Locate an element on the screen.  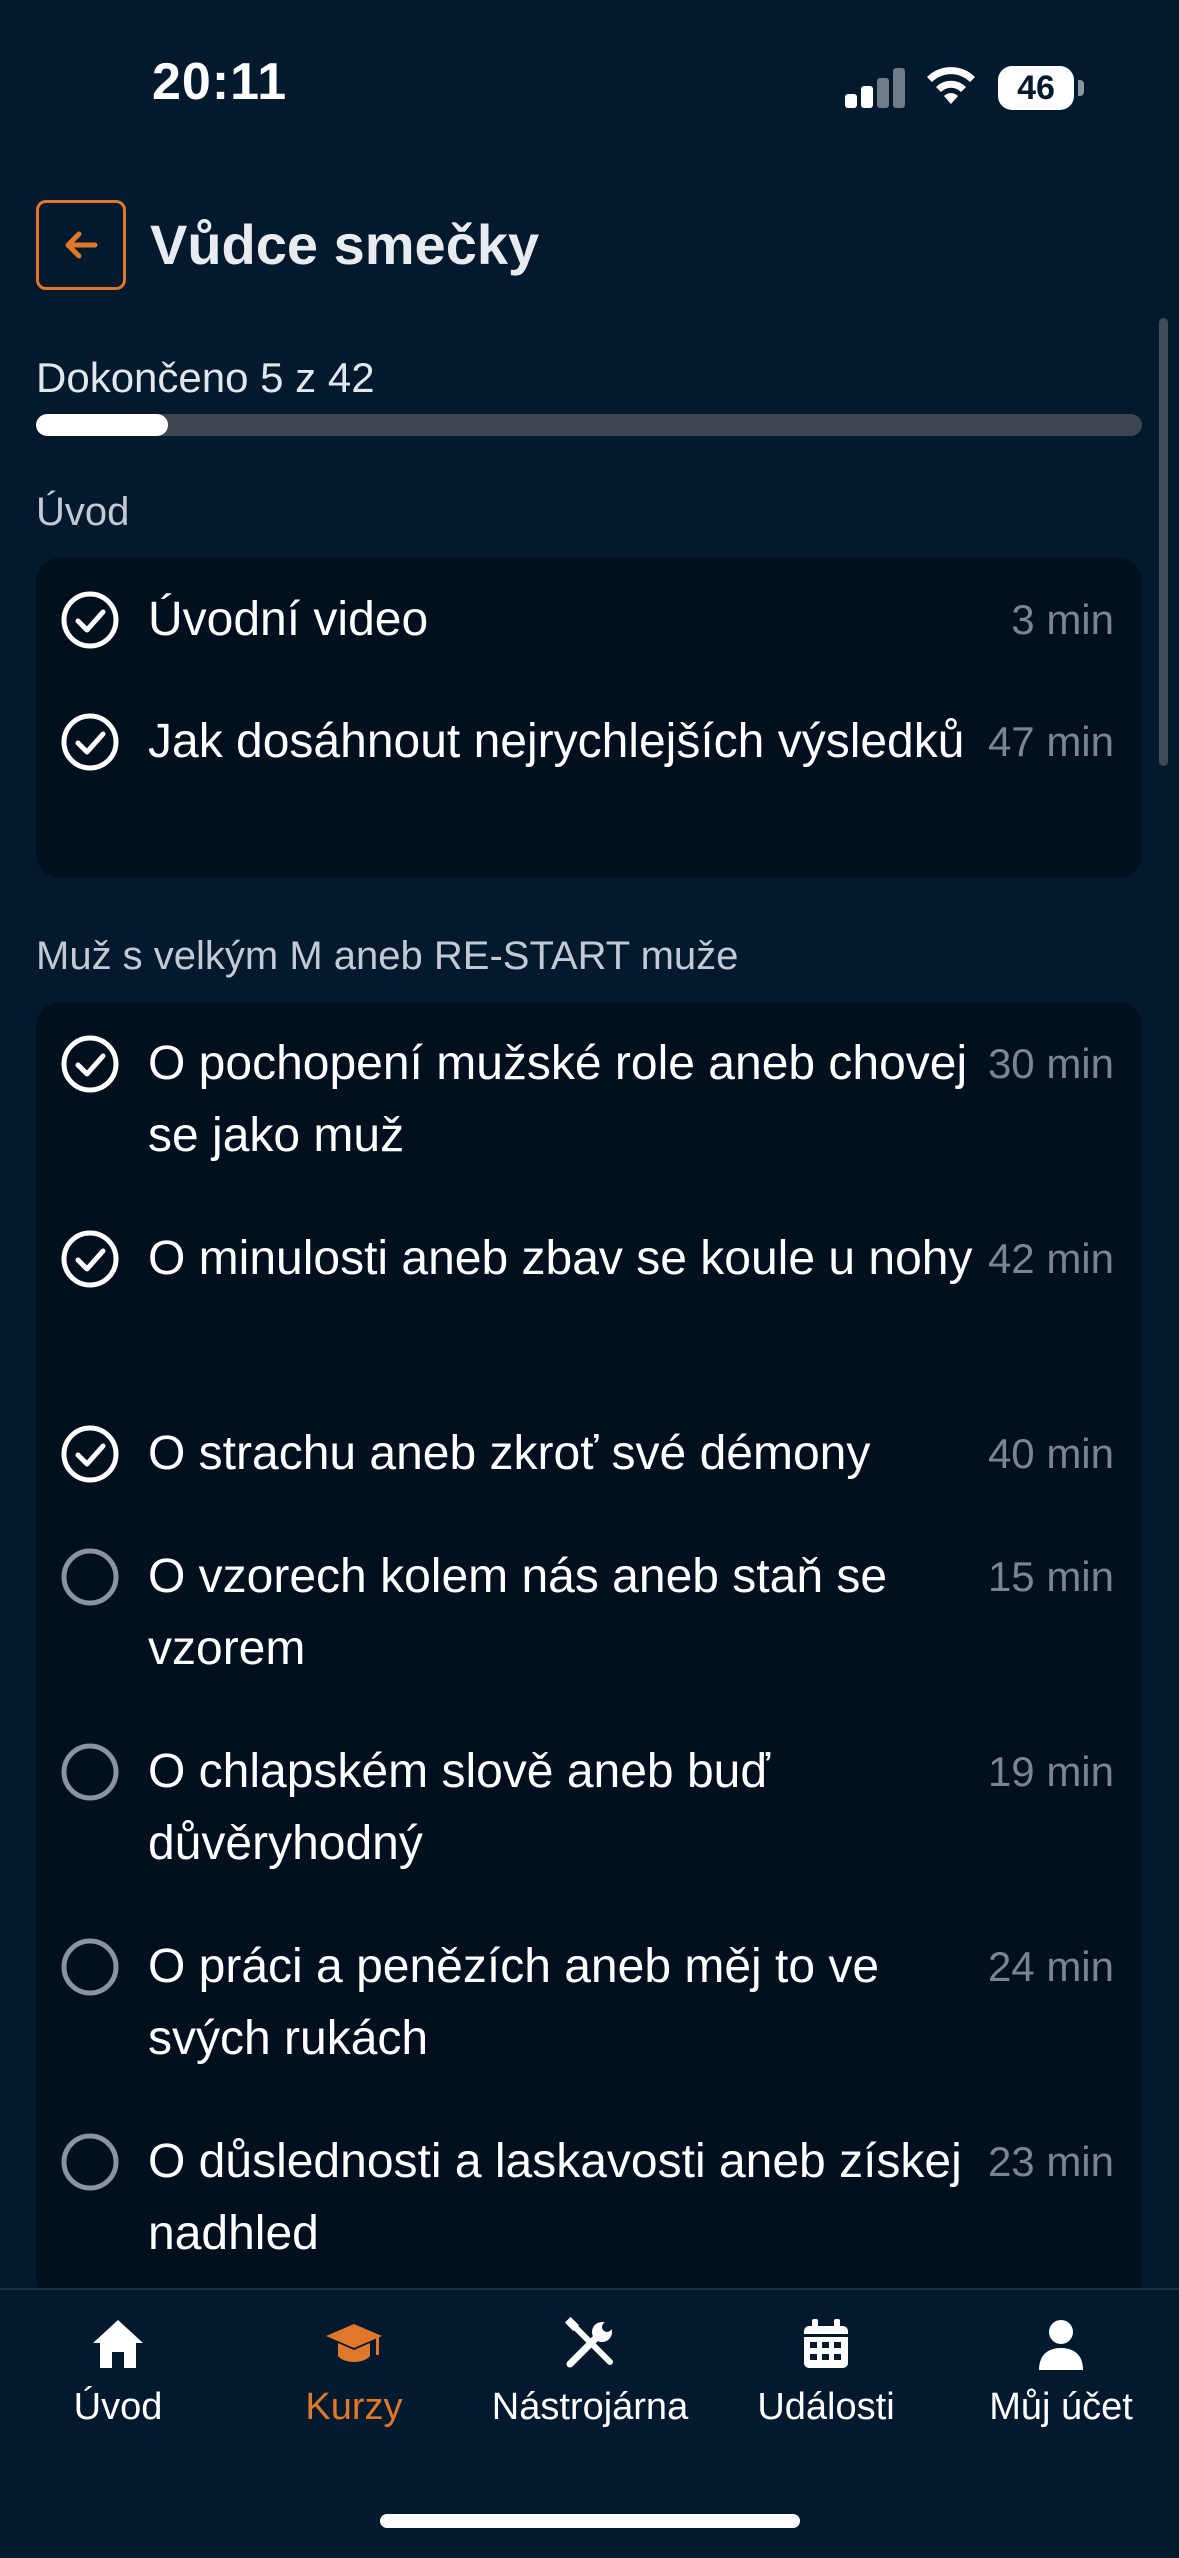
nav-label: Můj účet is located at coordinates (1061, 2407).